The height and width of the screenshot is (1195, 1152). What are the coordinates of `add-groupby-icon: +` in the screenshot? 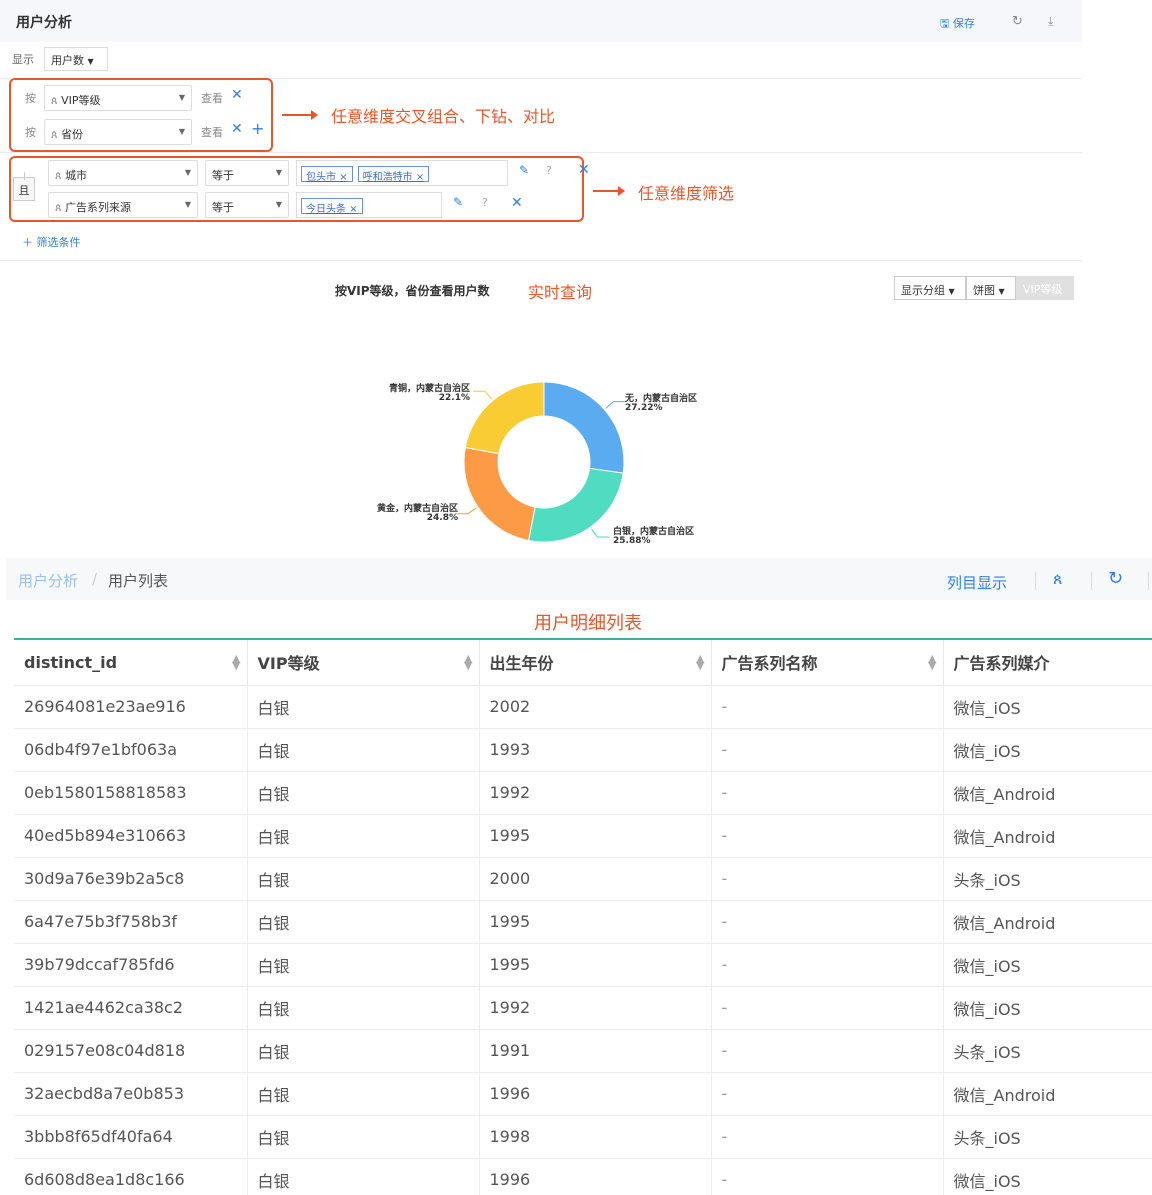 It's located at (257, 128).